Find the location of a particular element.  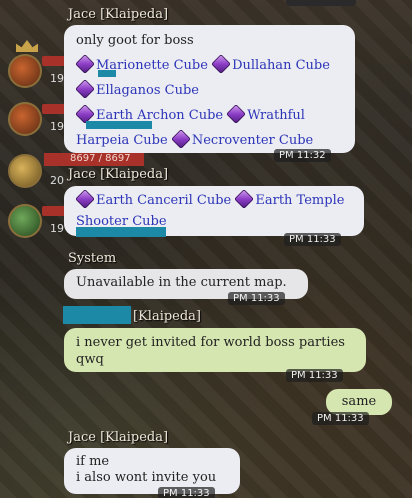

message-text: Unavailable in the current map. is located at coordinates (181, 282).